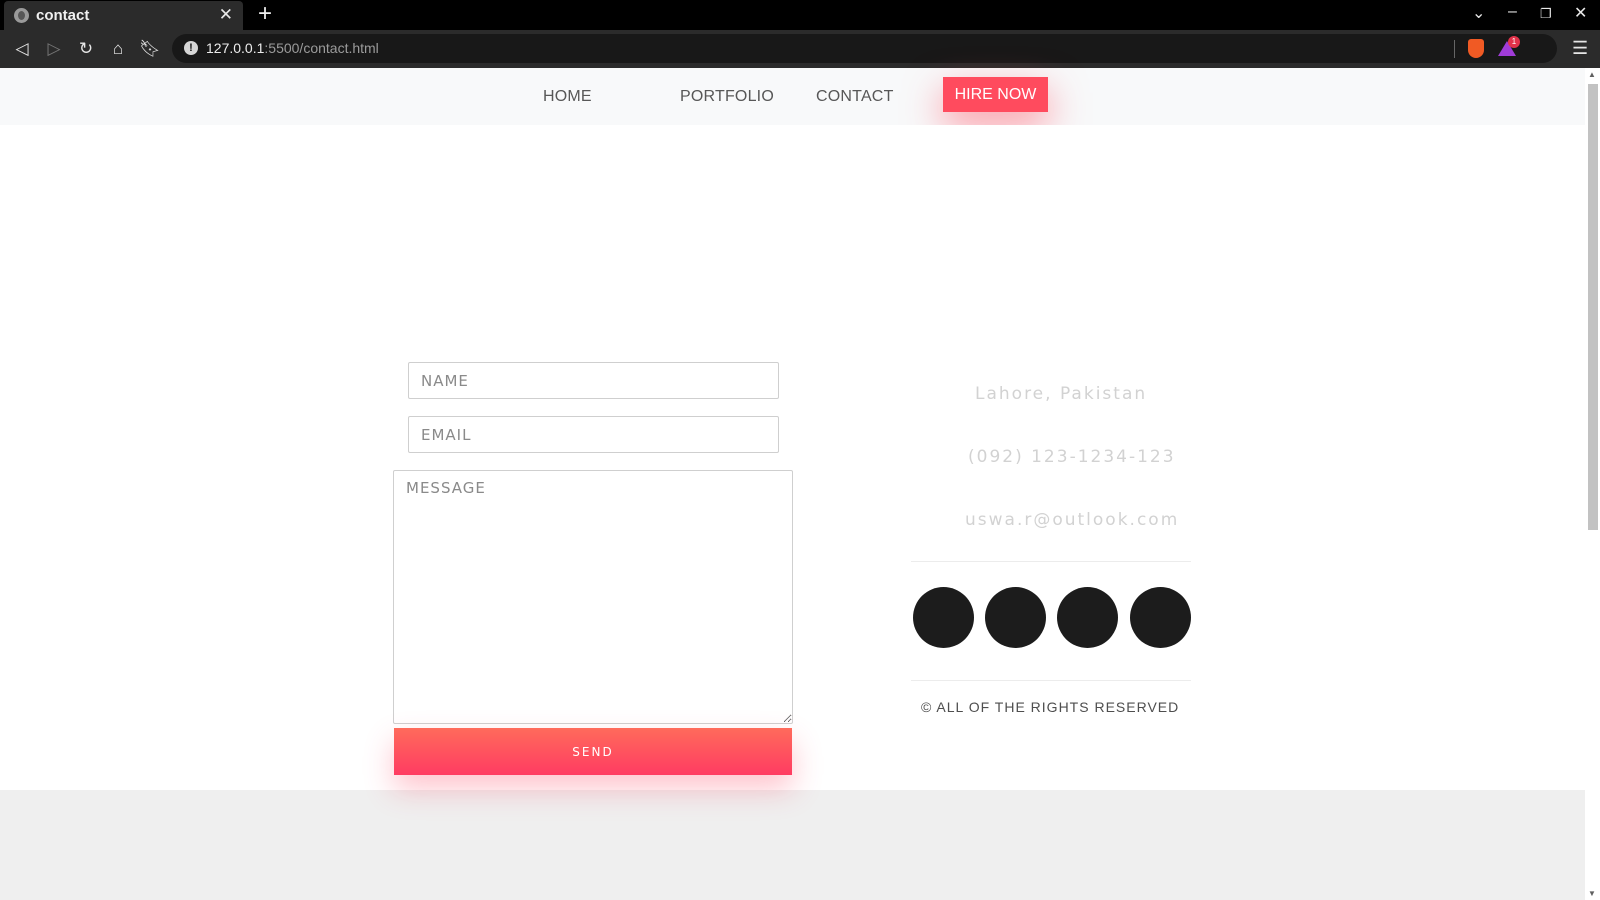 This screenshot has height=900, width=1600. What do you see at coordinates (191, 48) in the screenshot?
I see `info-icon: !` at bounding box center [191, 48].